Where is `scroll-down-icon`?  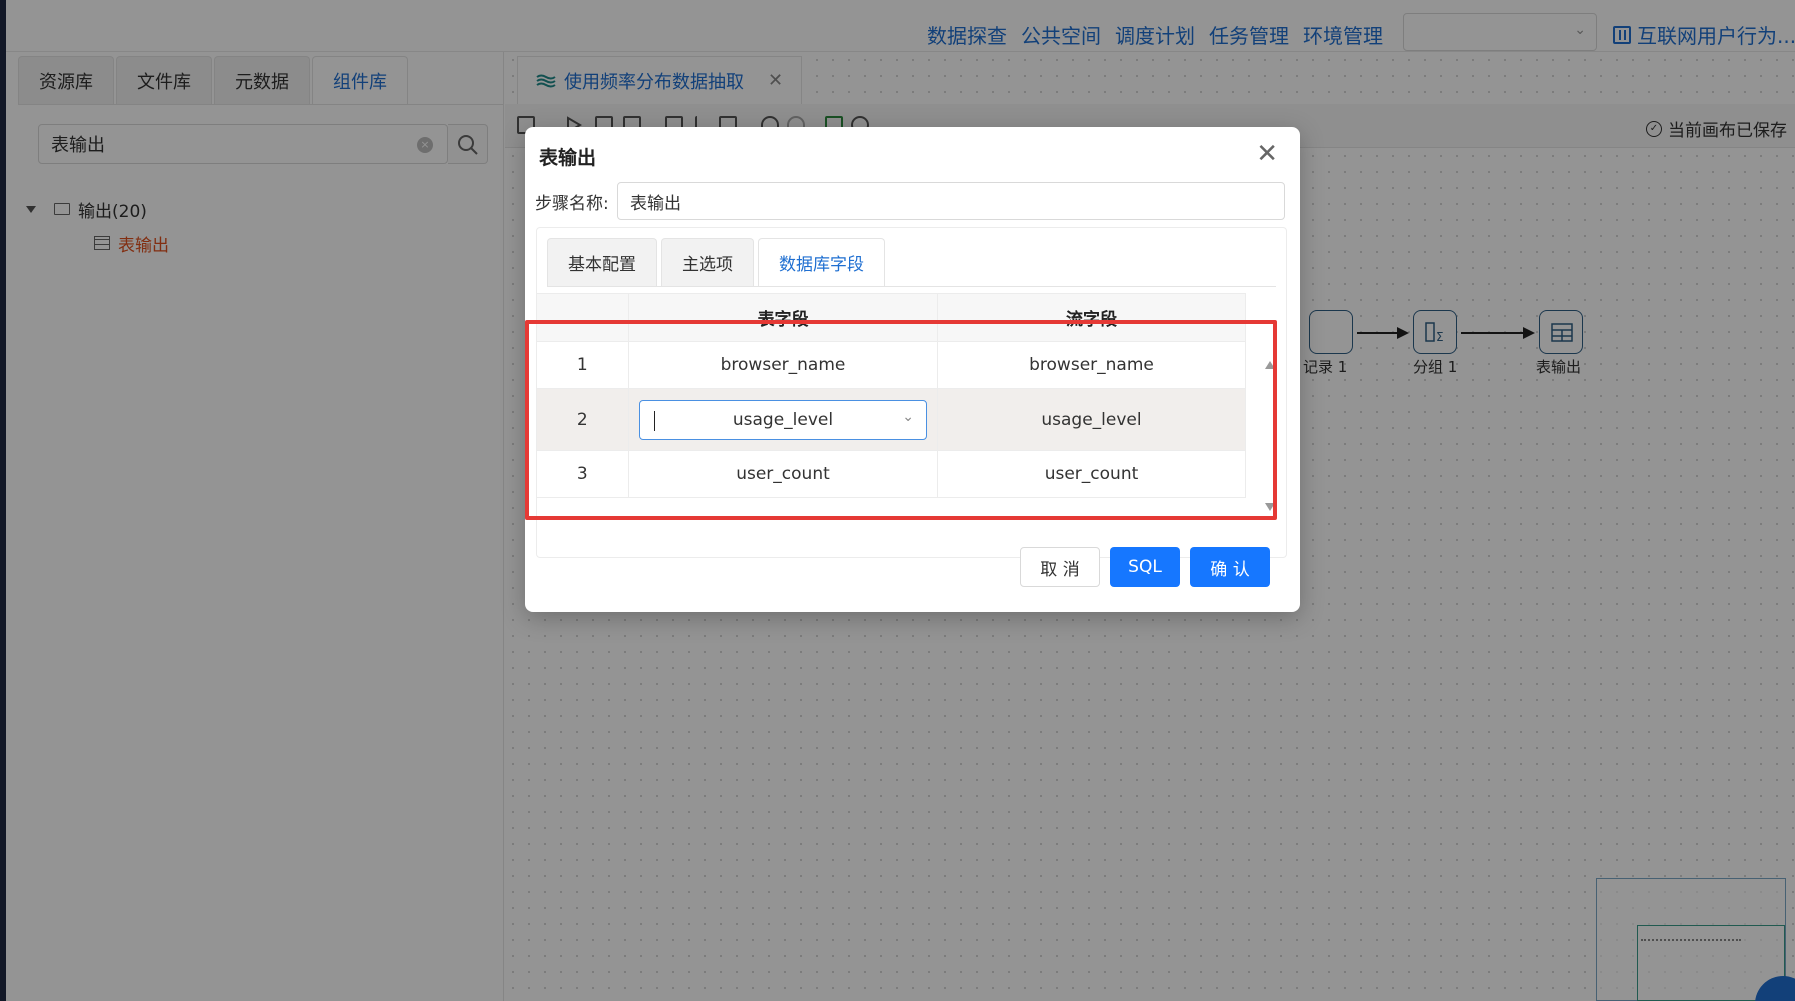 scroll-down-icon is located at coordinates (1270, 507).